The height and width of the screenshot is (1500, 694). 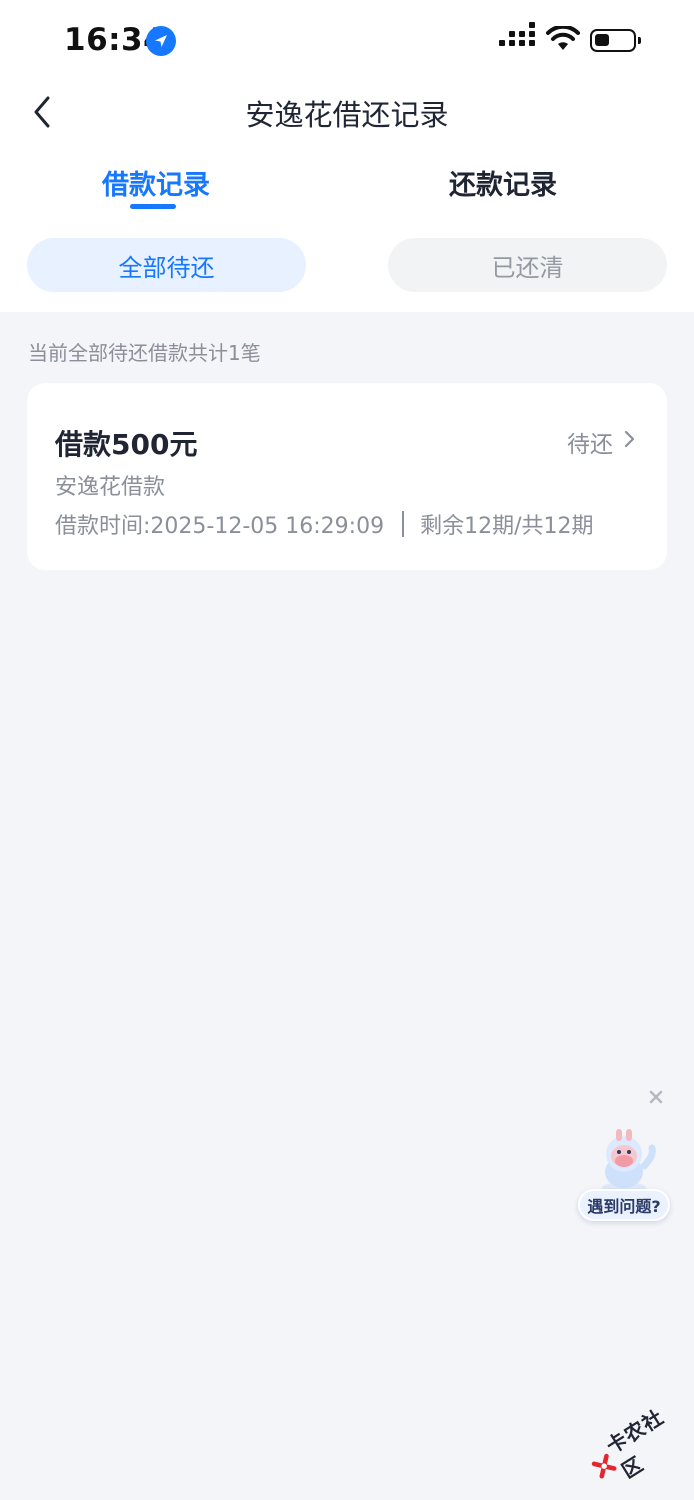 What do you see at coordinates (161, 41) in the screenshot?
I see `location-arrow-icon` at bounding box center [161, 41].